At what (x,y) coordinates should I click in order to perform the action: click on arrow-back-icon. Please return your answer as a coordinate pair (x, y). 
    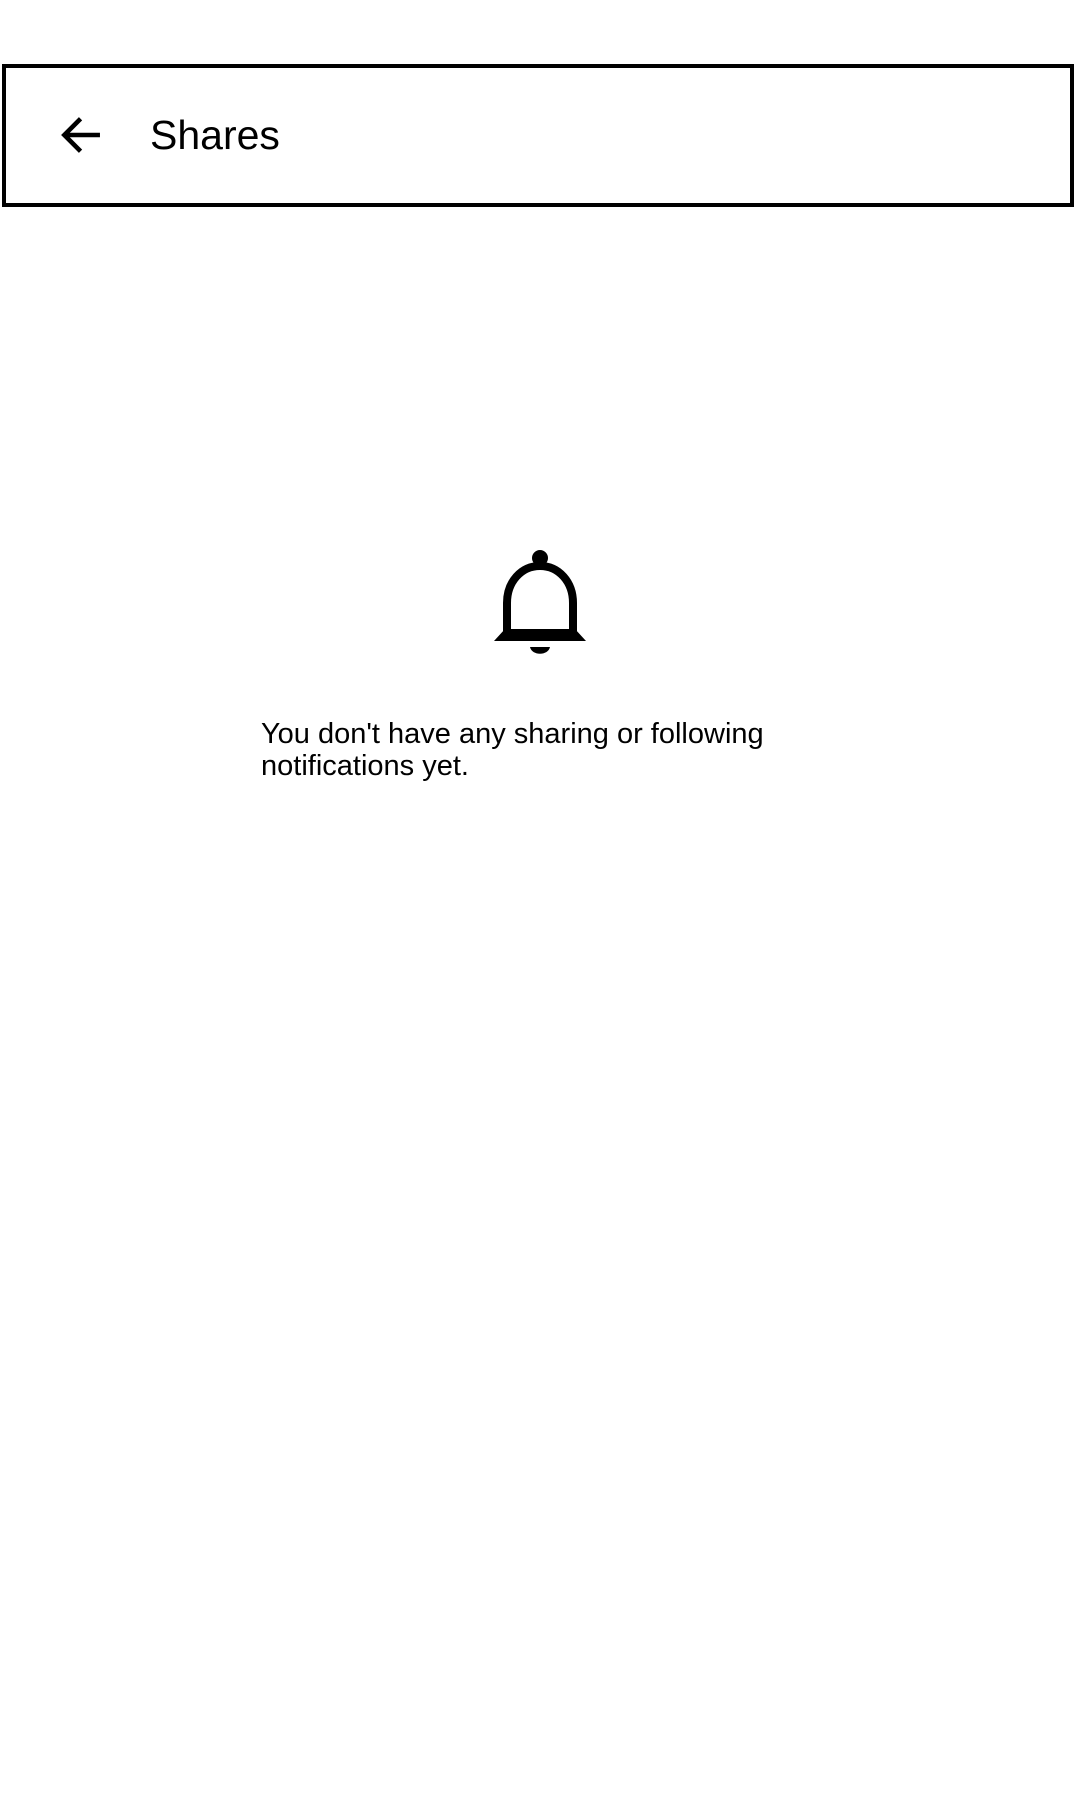
    Looking at the image, I should click on (81, 135).